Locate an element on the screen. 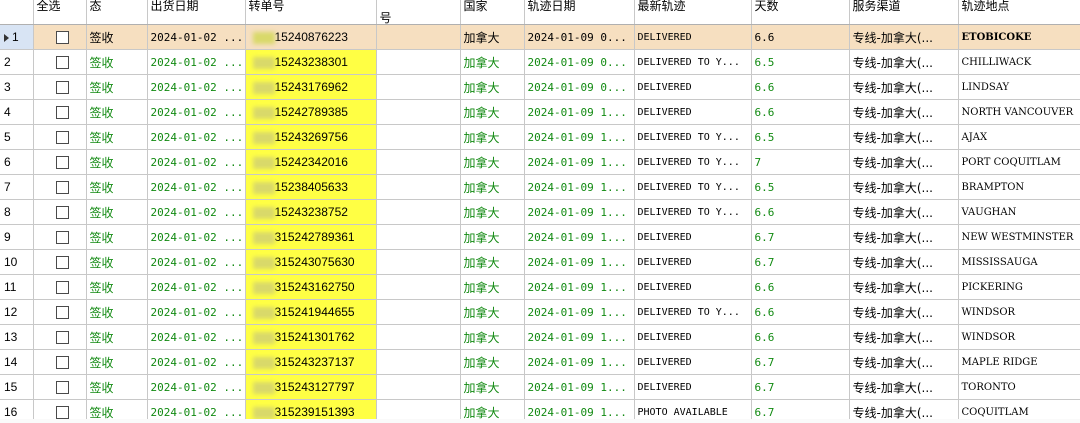  track-location-cell: NEW WESTMINSTER is located at coordinates (1019, 237).